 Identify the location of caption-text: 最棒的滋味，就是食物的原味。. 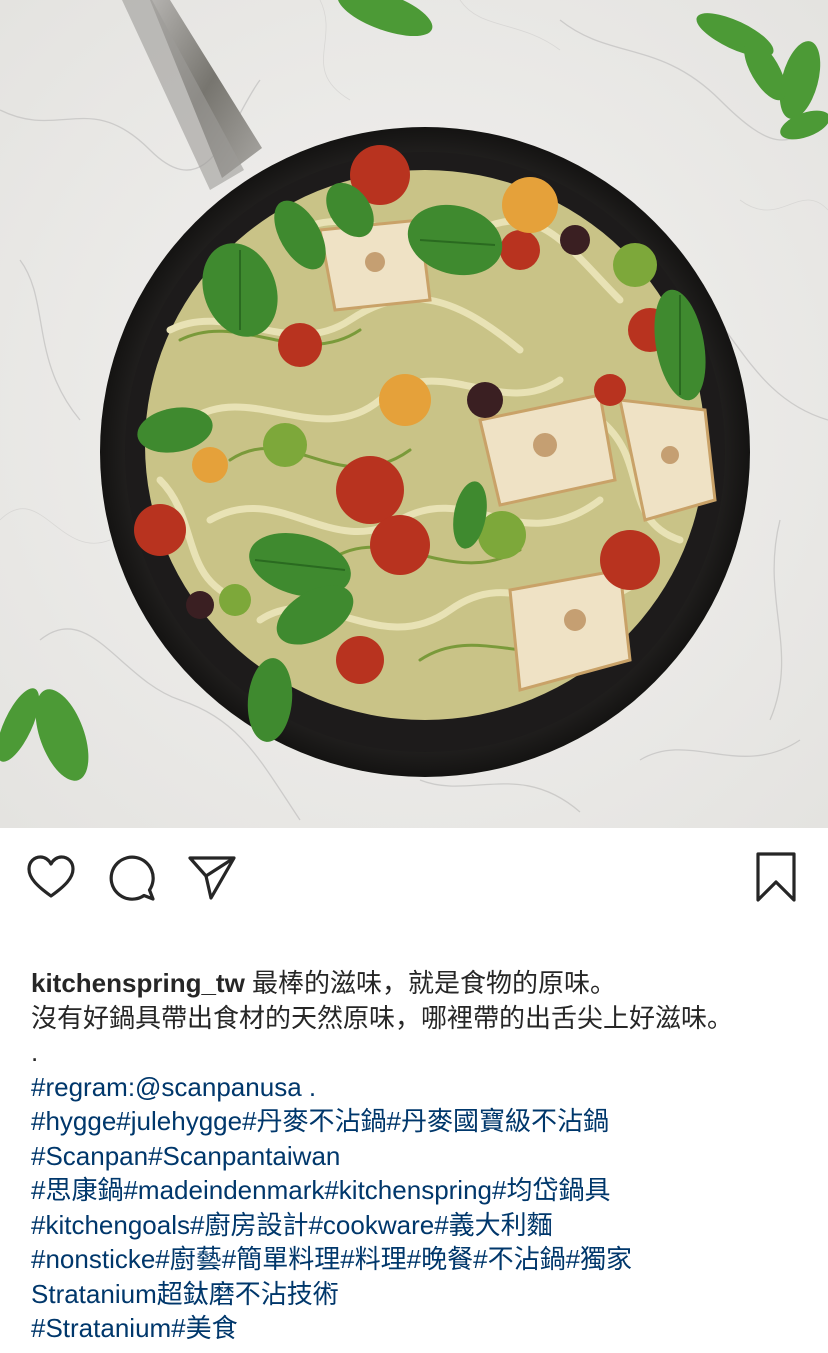
(430, 983).